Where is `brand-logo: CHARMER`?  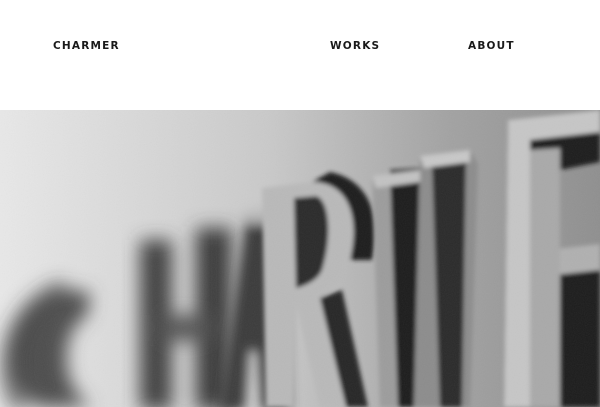
brand-logo: CHARMER is located at coordinates (86, 46).